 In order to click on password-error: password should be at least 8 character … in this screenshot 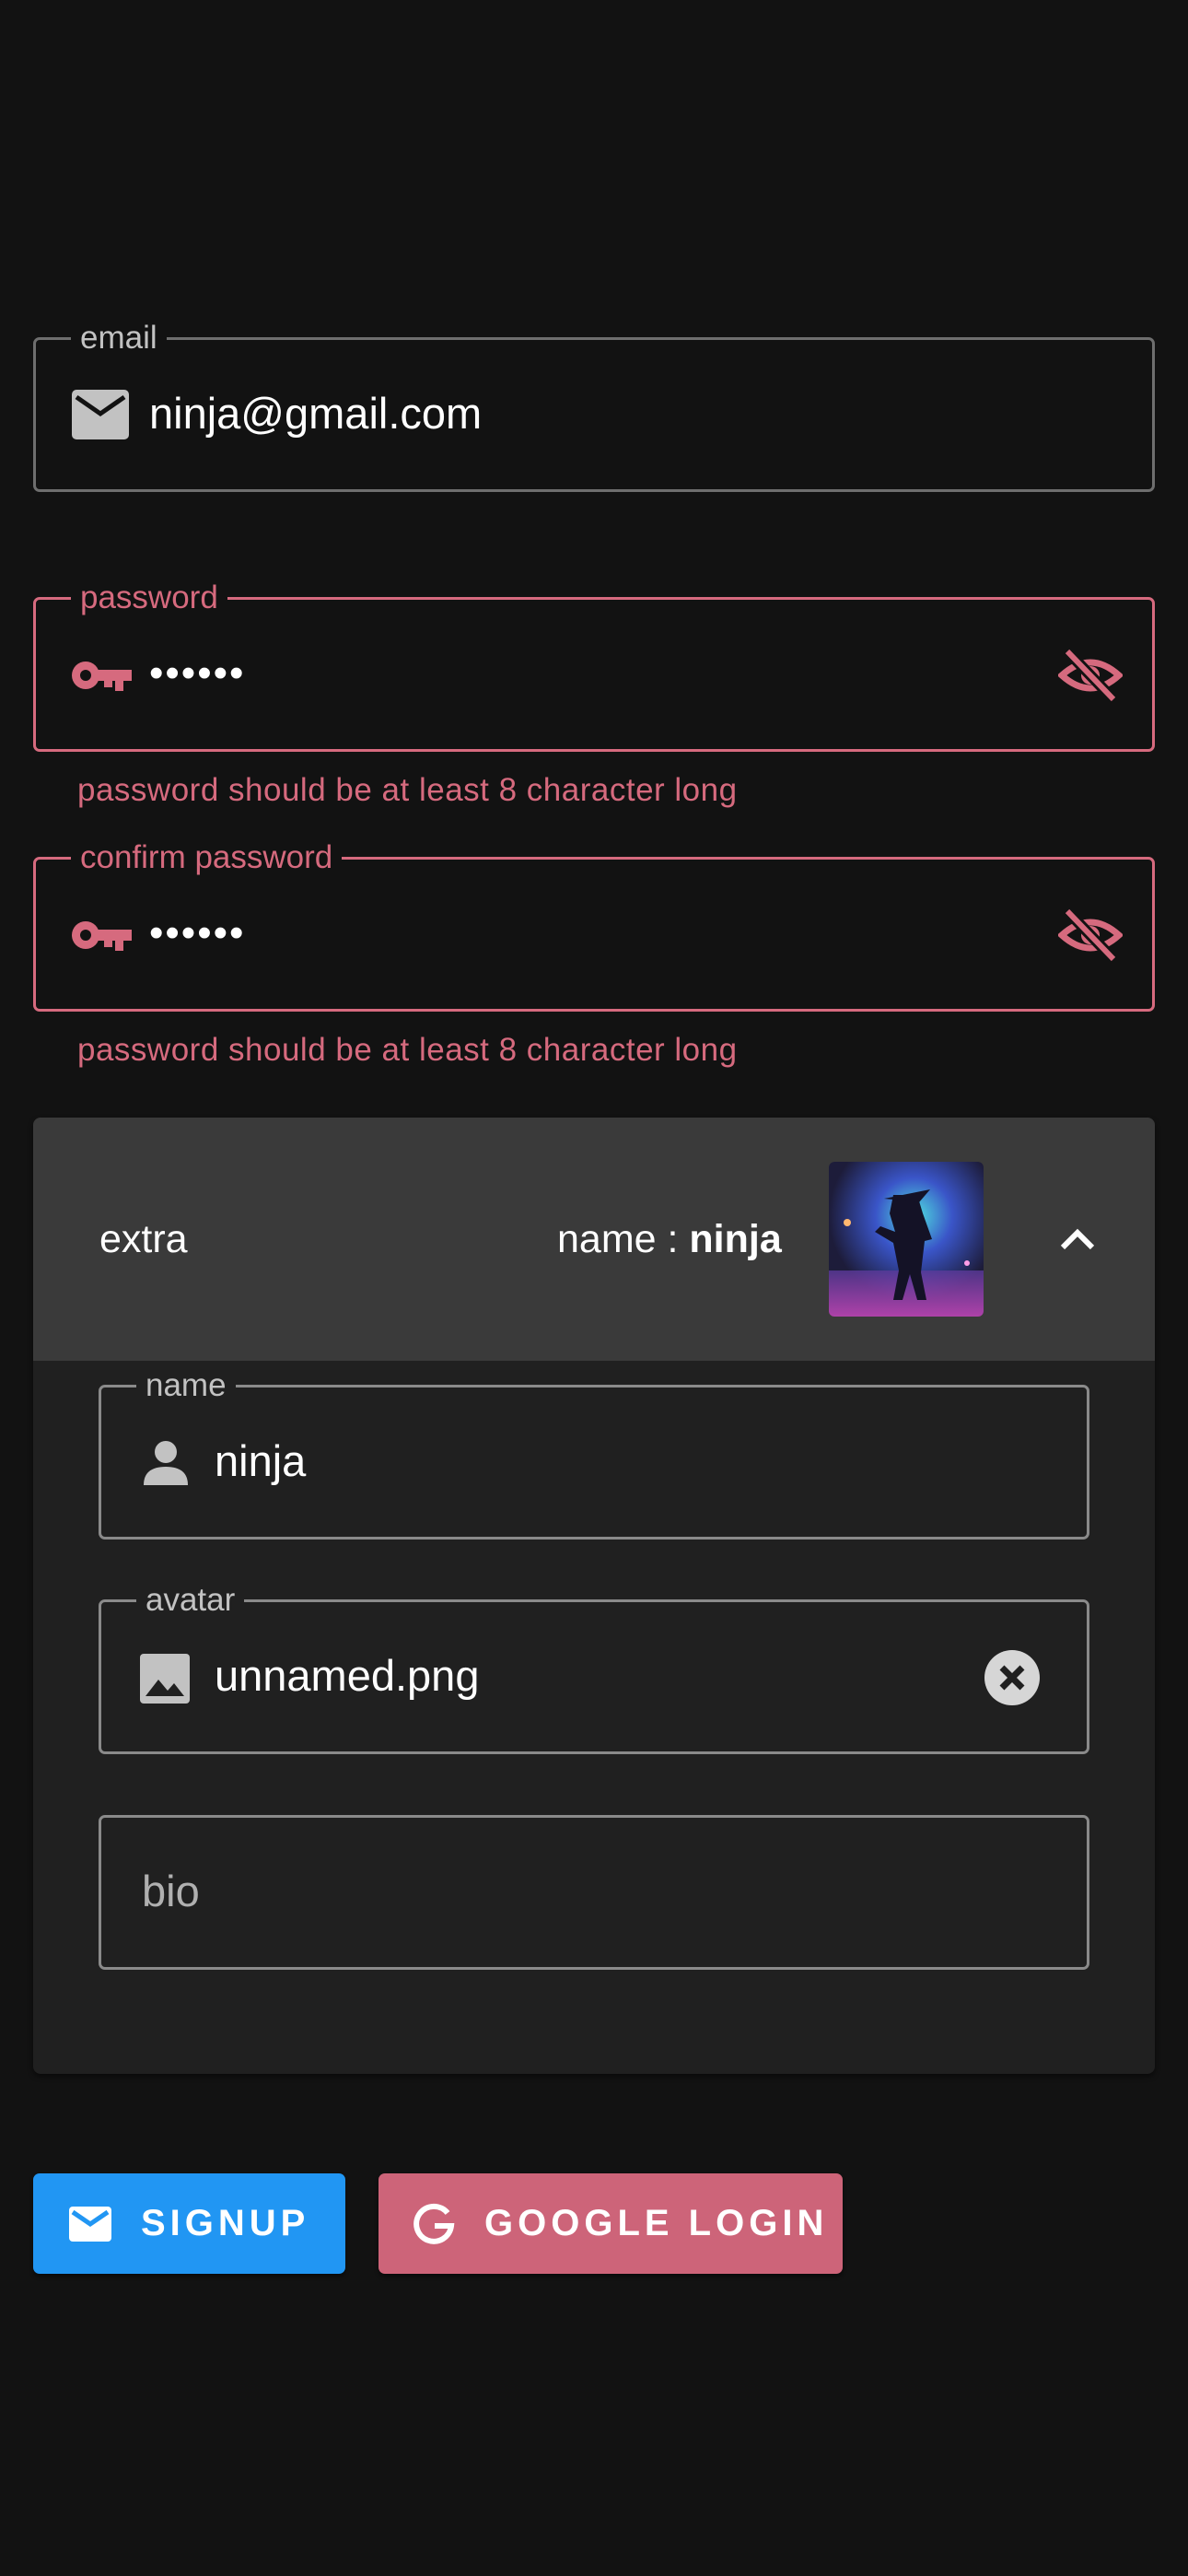, I will do `click(407, 790)`.